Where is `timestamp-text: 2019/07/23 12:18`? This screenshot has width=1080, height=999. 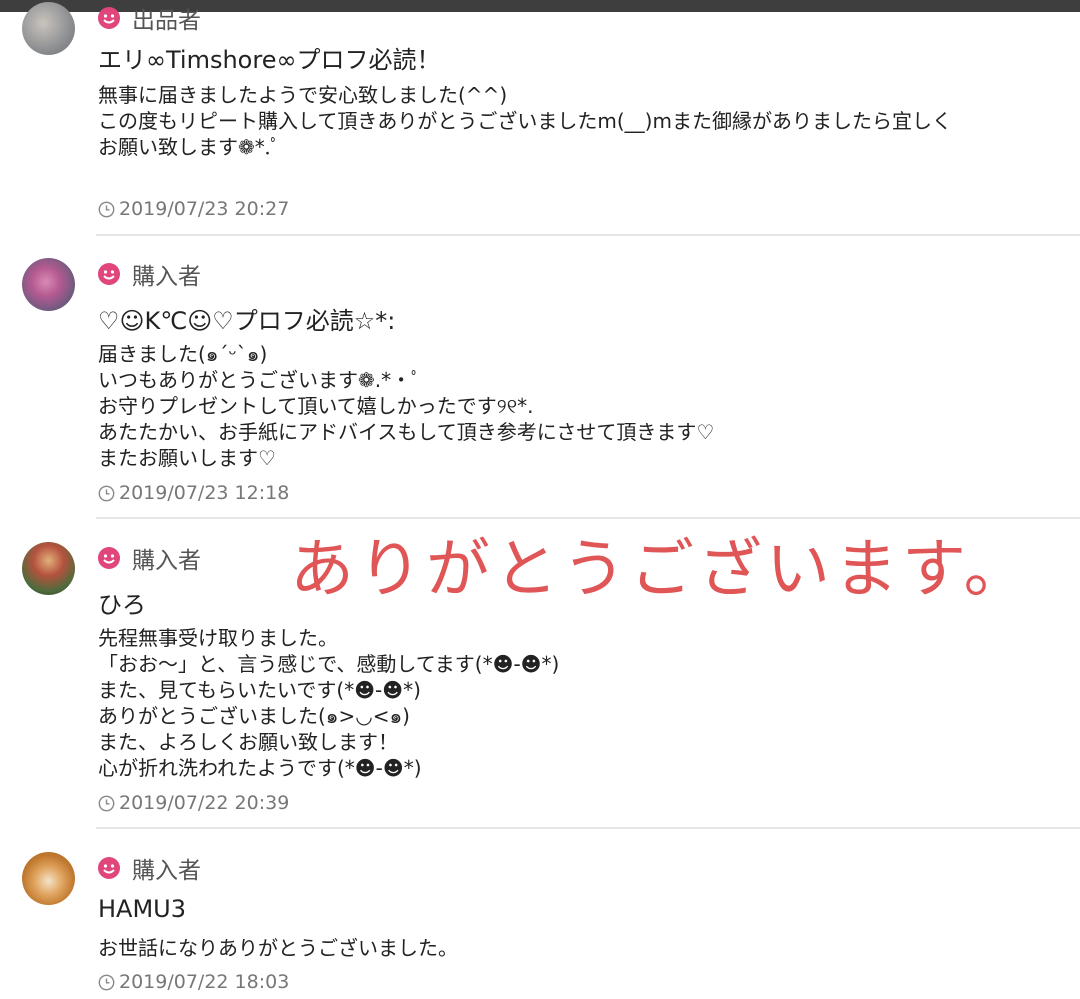 timestamp-text: 2019/07/23 12:18 is located at coordinates (204, 493).